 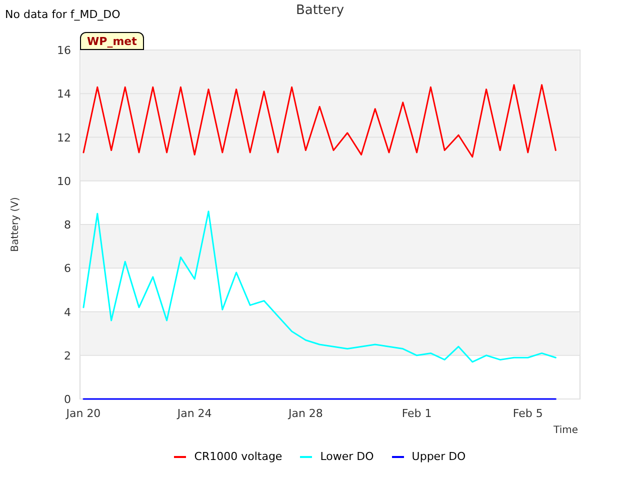 What do you see at coordinates (527, 413) in the screenshot?
I see `x-tick-label: Feb 5` at bounding box center [527, 413].